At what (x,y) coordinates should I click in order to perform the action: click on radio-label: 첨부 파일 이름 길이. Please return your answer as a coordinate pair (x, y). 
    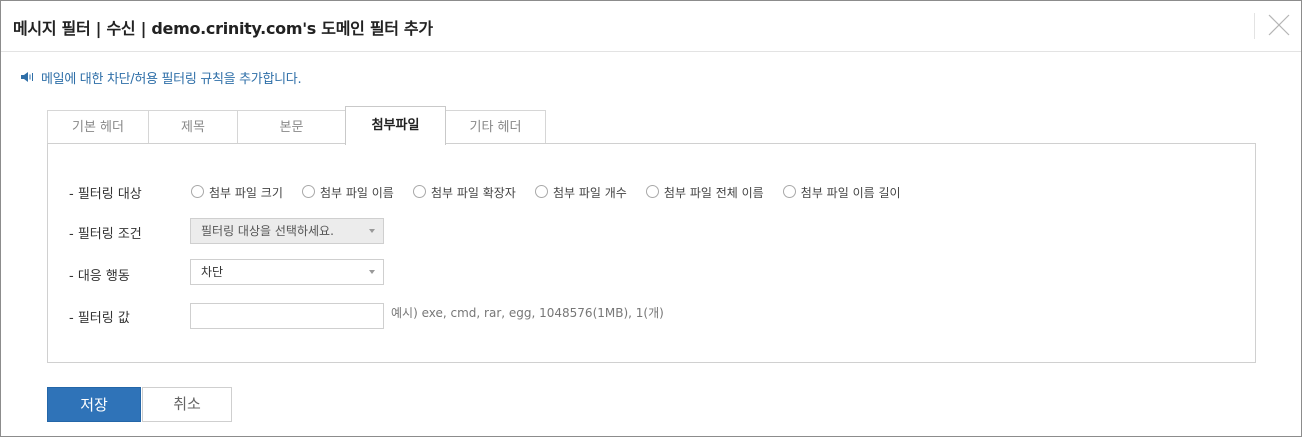
    Looking at the image, I should click on (850, 193).